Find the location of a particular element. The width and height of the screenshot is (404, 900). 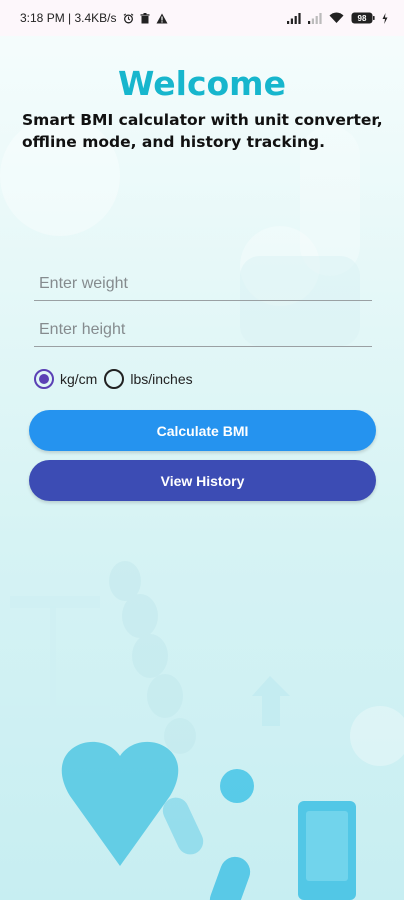

signal-weak-icon is located at coordinates (315, 18).